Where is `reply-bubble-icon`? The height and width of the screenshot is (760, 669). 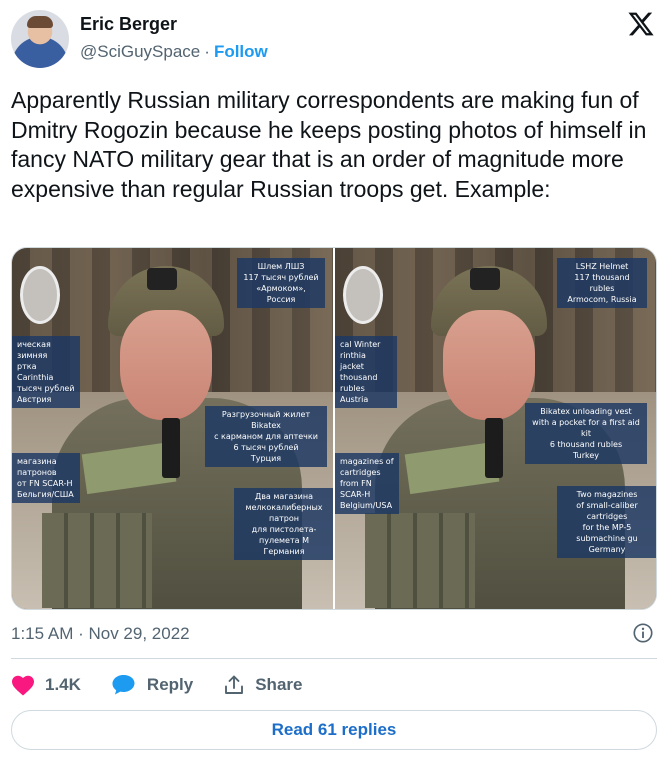 reply-bubble-icon is located at coordinates (123, 685).